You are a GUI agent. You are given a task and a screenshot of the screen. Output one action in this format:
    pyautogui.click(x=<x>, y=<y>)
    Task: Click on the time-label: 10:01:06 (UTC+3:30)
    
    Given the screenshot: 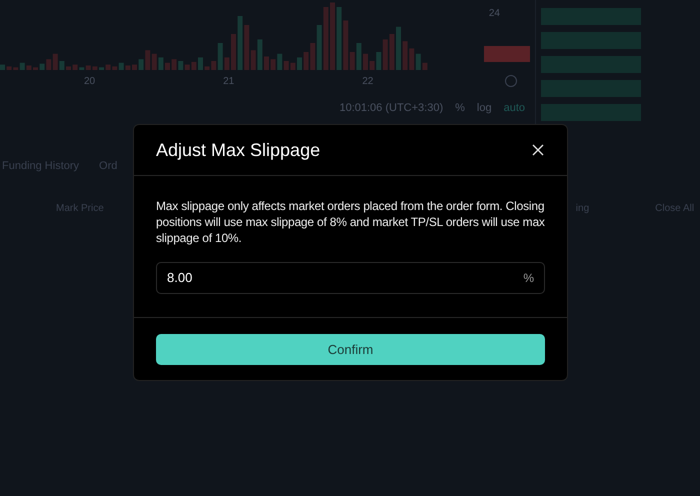 What is the action you would take?
    pyautogui.click(x=391, y=108)
    